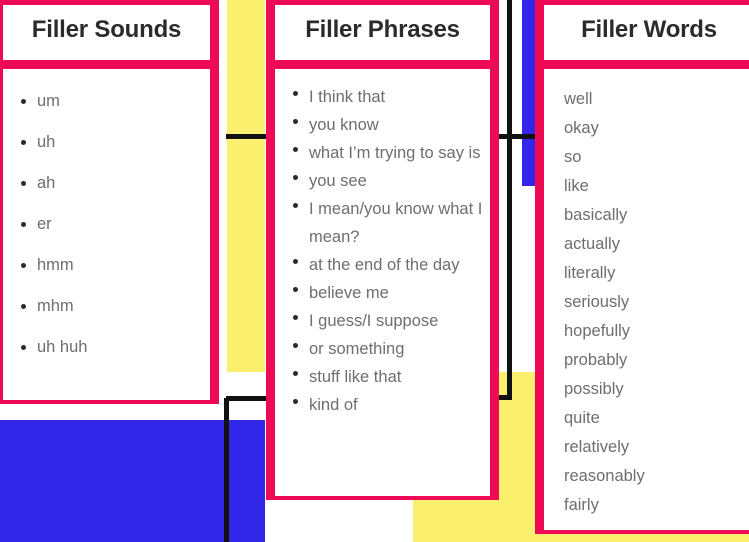 The height and width of the screenshot is (542, 749). What do you see at coordinates (385, 405) in the screenshot?
I see `list-item: kind of` at bounding box center [385, 405].